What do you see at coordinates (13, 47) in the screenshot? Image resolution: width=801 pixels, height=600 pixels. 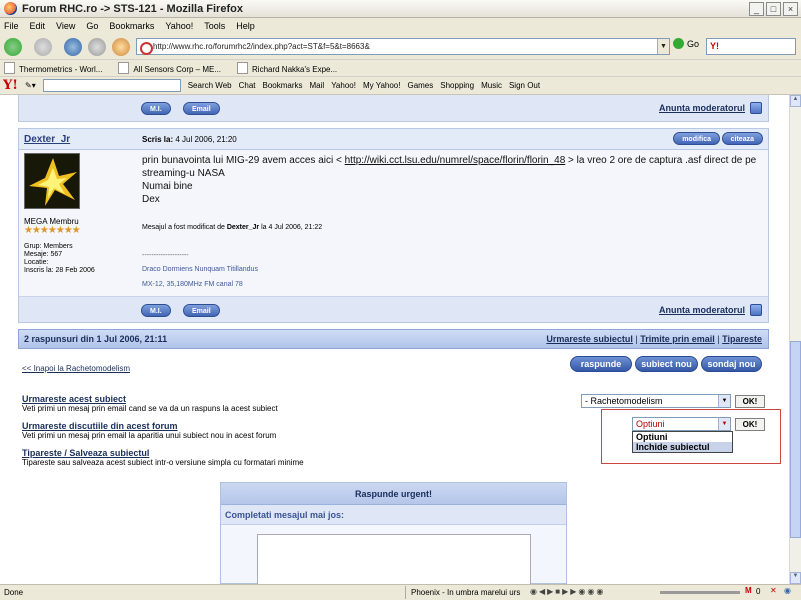 I see `back-arrow-icon` at bounding box center [13, 47].